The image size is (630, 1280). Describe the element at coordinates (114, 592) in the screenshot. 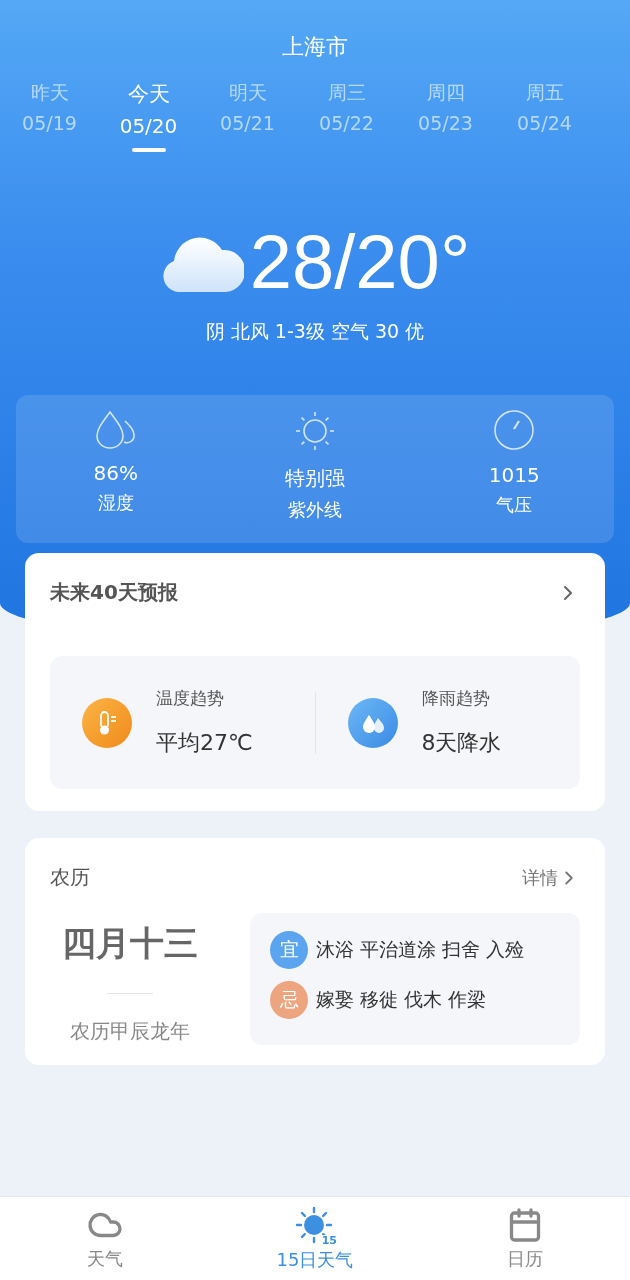

I see `card-title: 未来40天预报` at that location.